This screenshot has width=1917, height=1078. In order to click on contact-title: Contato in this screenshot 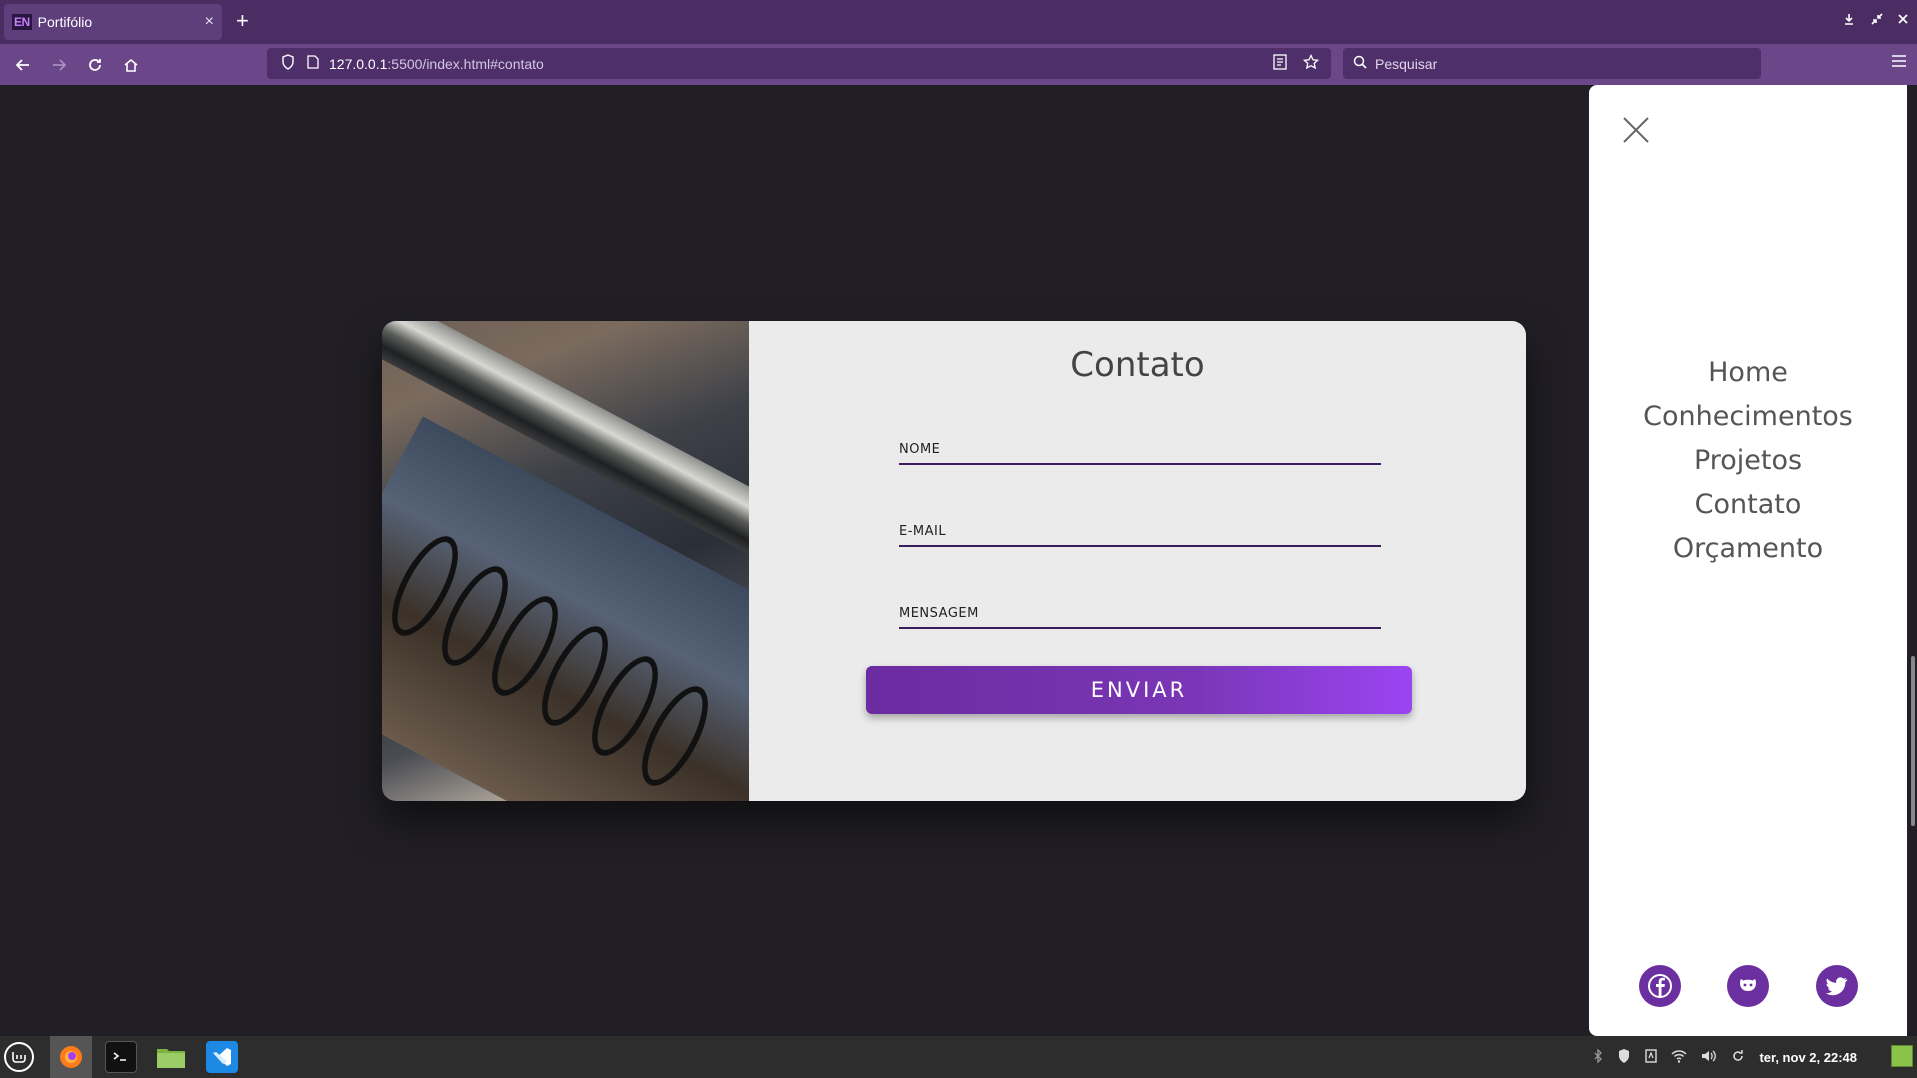, I will do `click(1137, 365)`.